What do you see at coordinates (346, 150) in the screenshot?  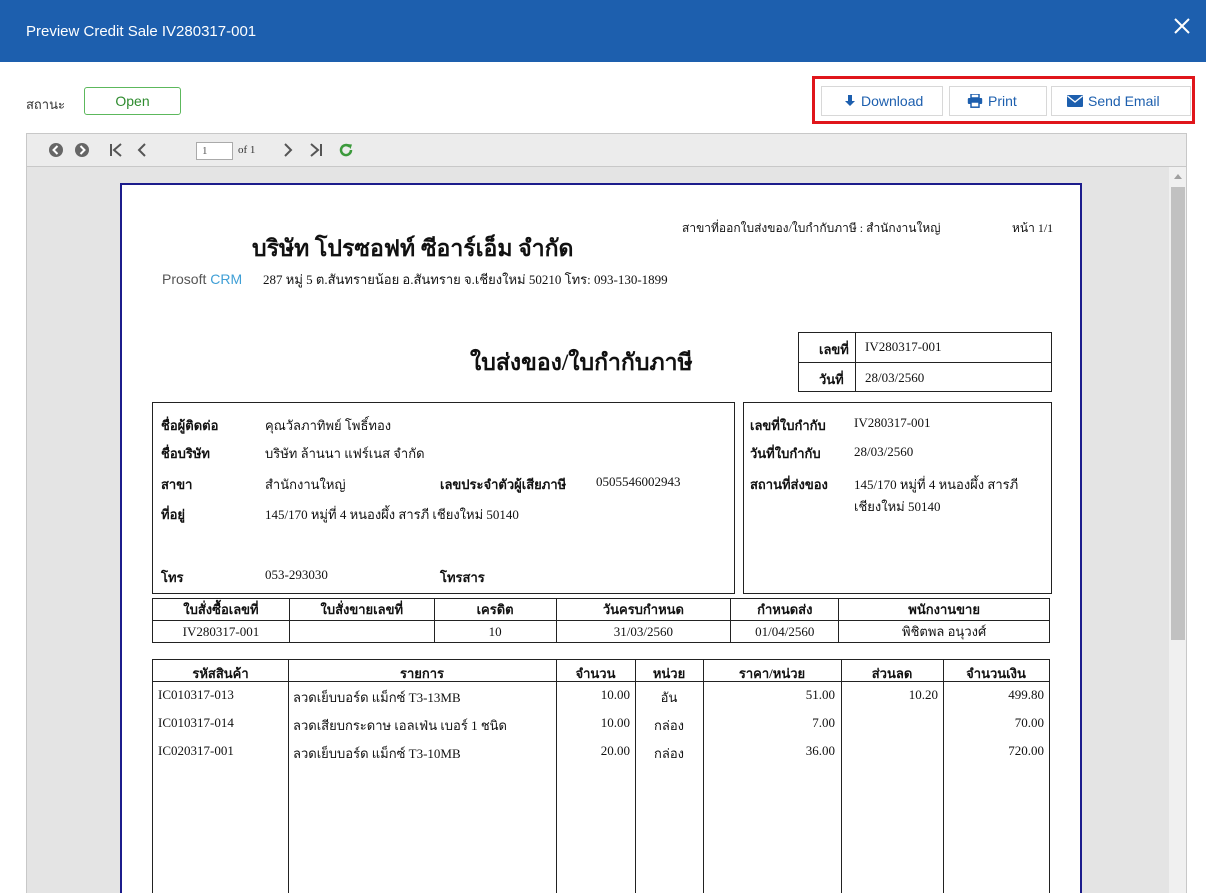 I see `refresh-icon` at bounding box center [346, 150].